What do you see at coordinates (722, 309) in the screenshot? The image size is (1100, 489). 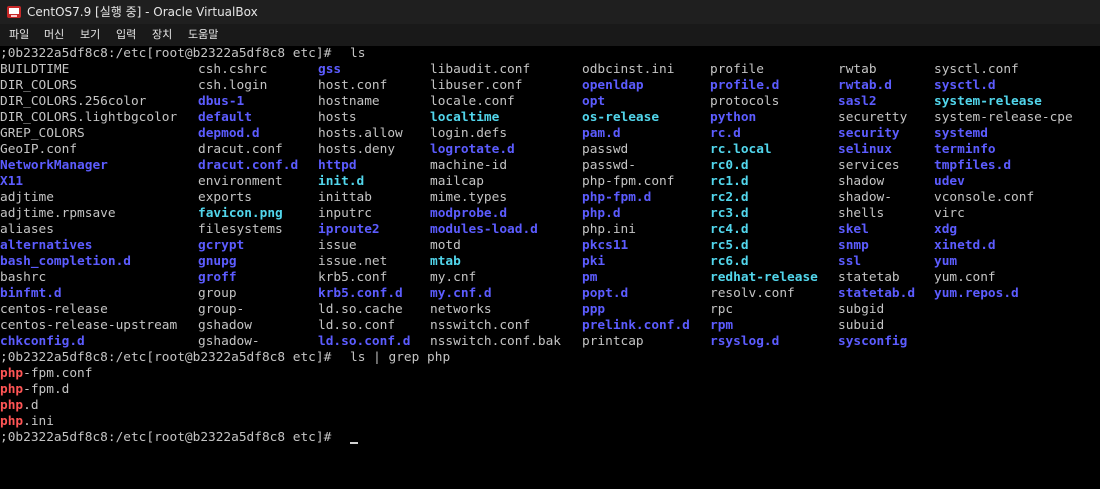 I see `file-entry: rpc` at bounding box center [722, 309].